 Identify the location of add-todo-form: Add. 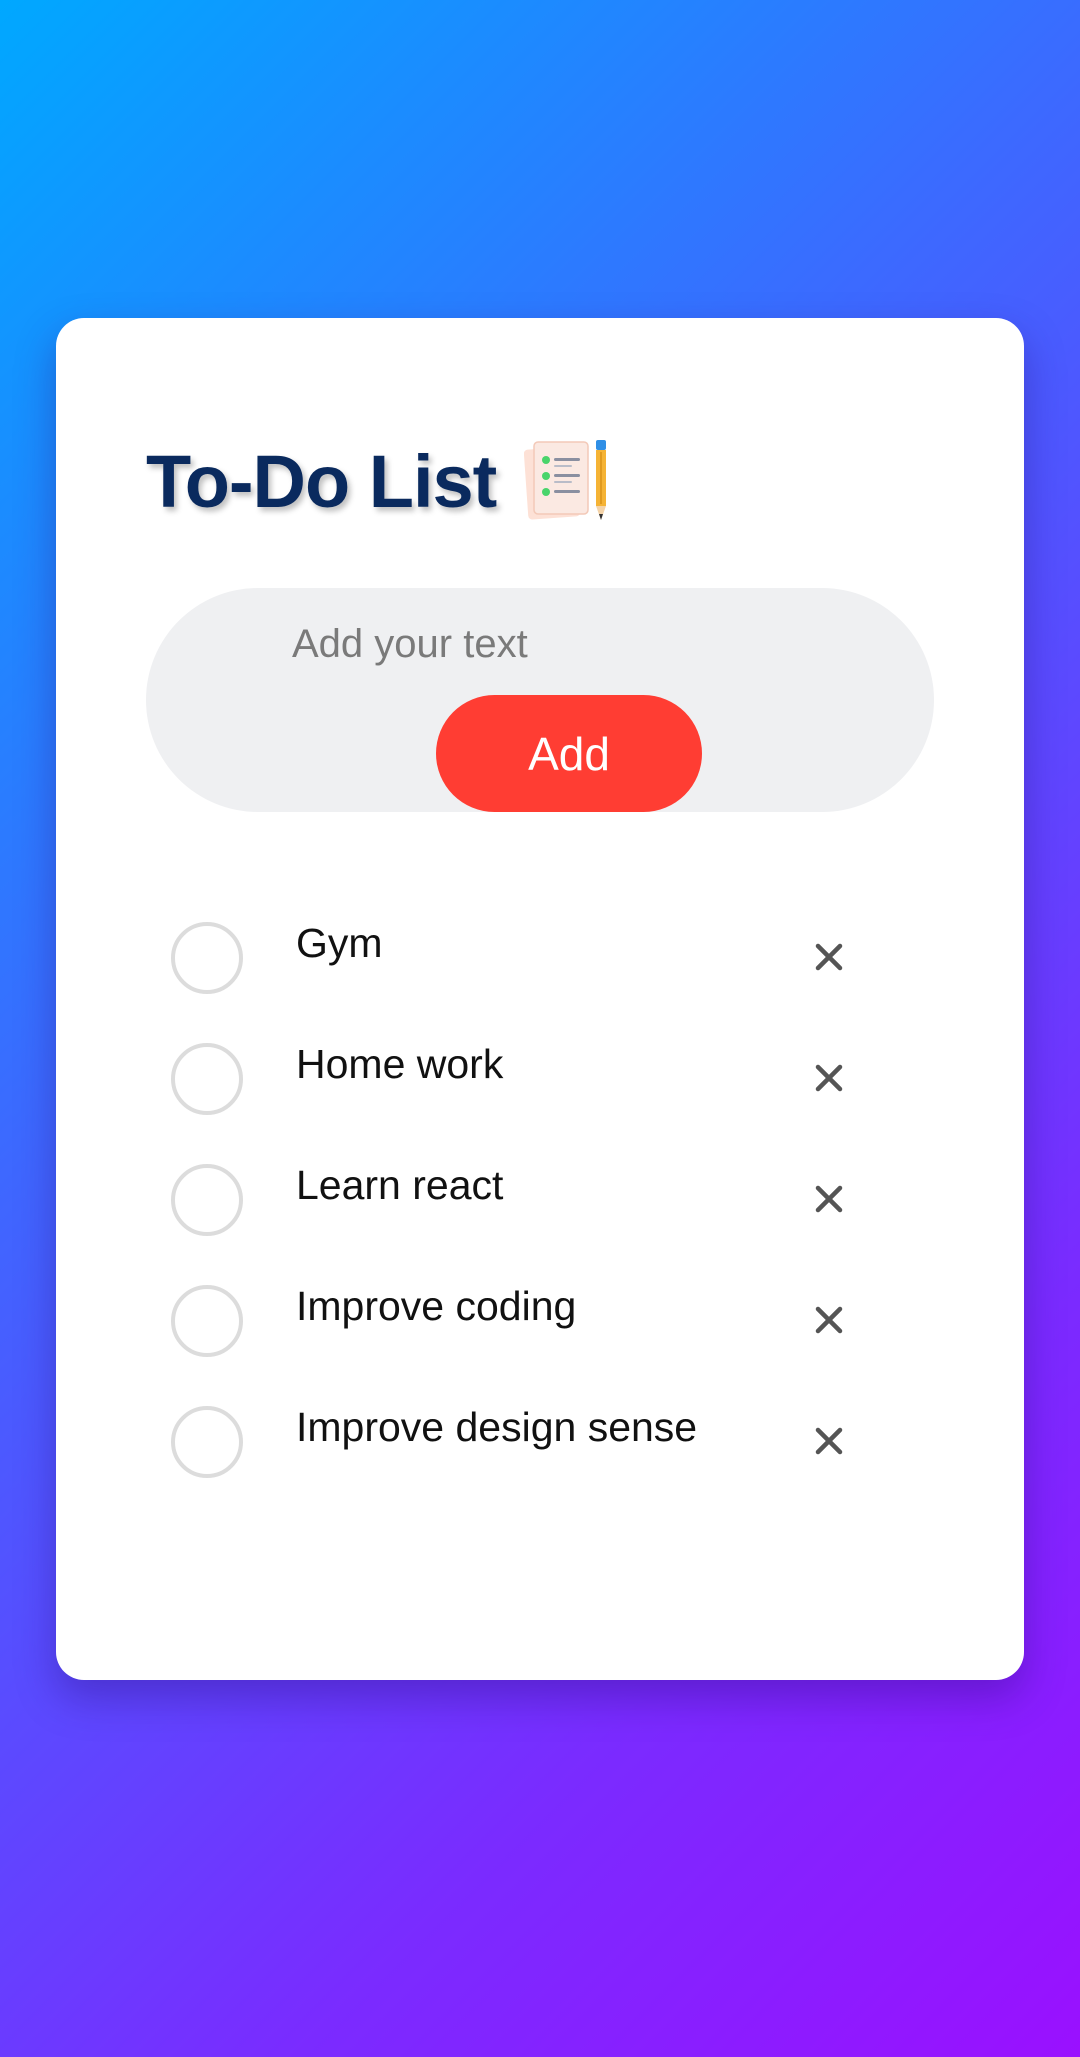
(540, 700).